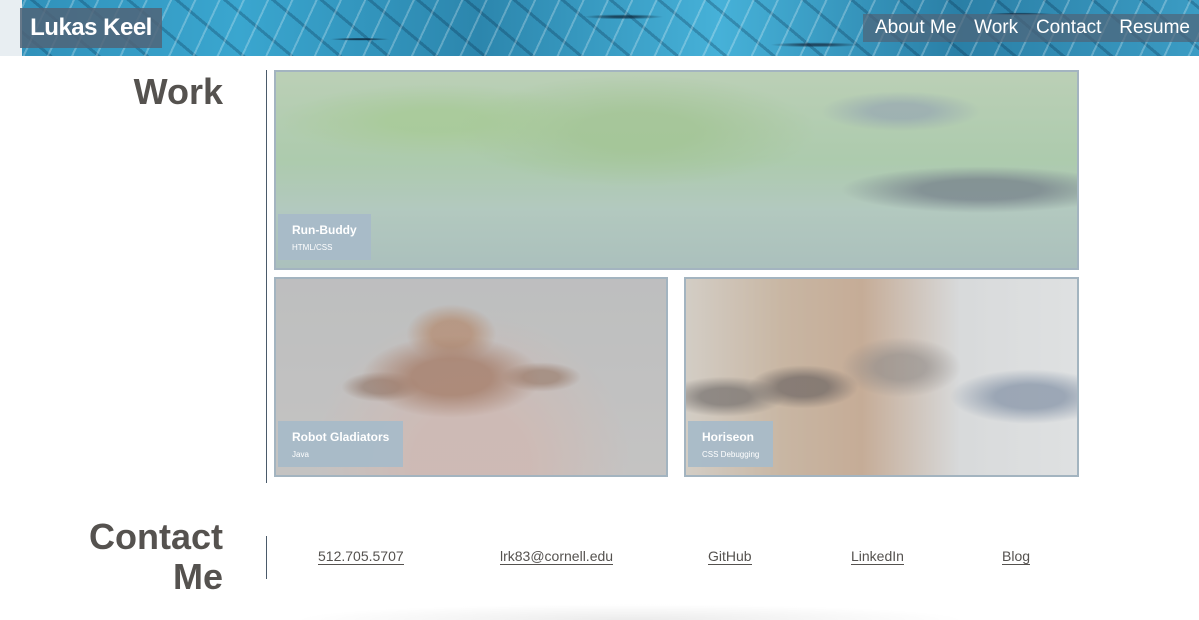 This screenshot has height=620, width=1199. What do you see at coordinates (11, 28) in the screenshot?
I see `header-left-strip` at bounding box center [11, 28].